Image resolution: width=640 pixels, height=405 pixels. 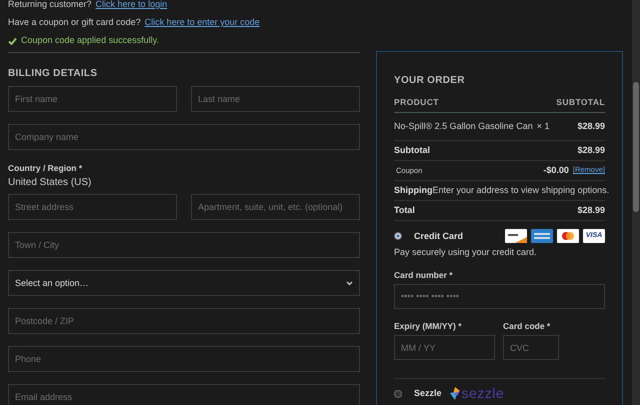 I want to click on notice-link: Click here to enter your code, so click(x=202, y=22).